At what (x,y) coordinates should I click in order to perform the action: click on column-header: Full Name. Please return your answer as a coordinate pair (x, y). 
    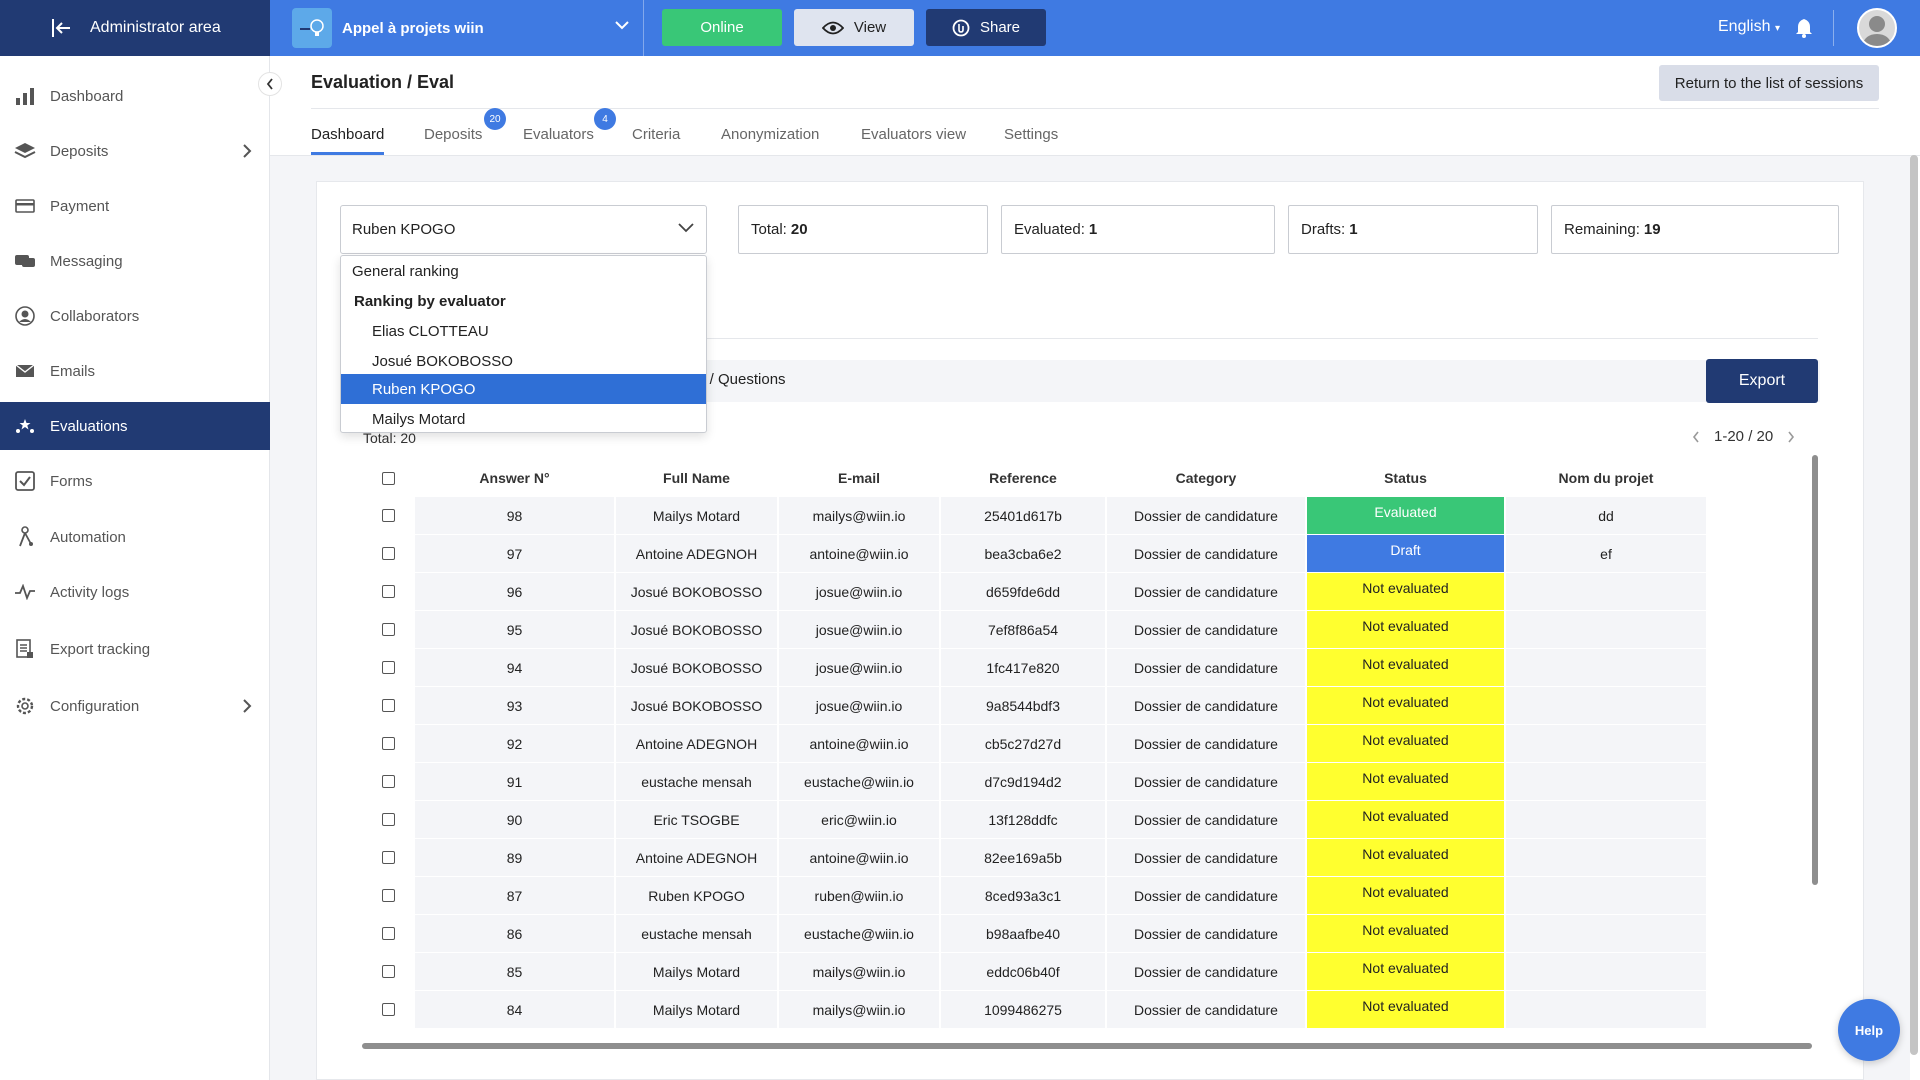
    Looking at the image, I should click on (696, 478).